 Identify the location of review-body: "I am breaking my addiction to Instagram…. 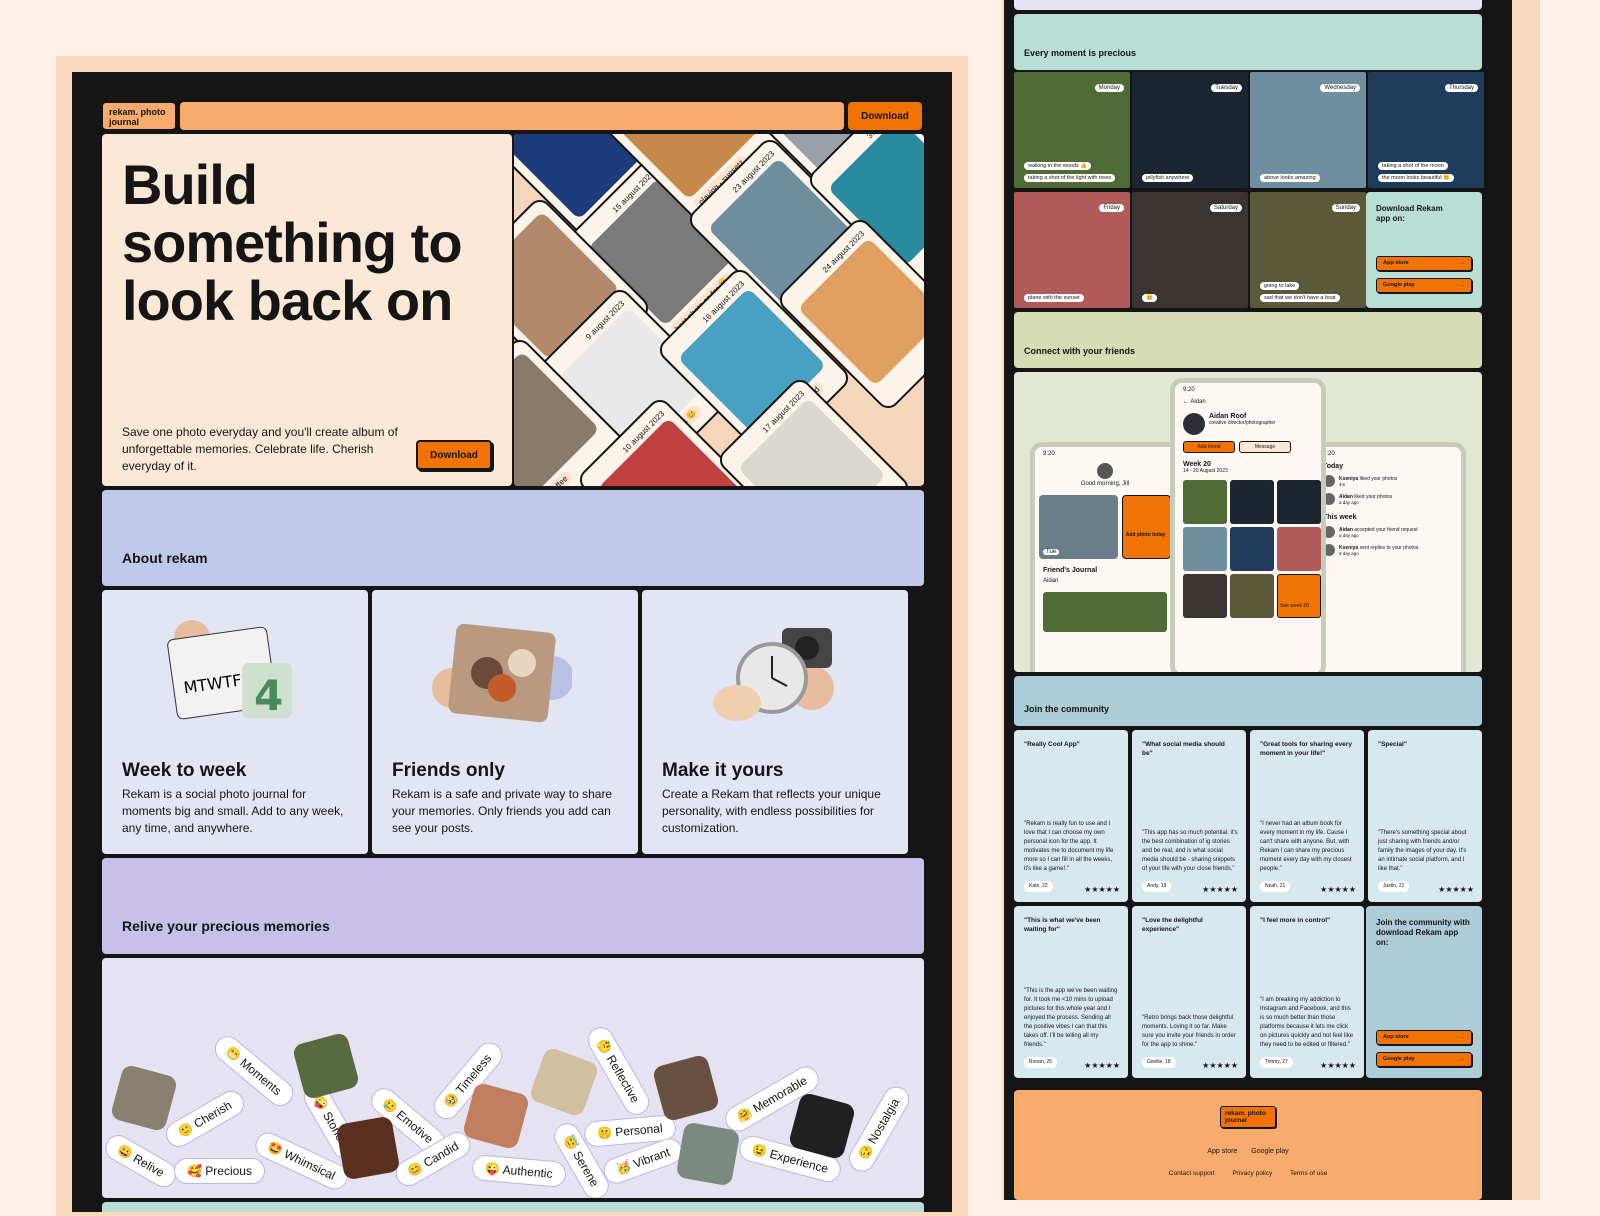
(1307, 1022).